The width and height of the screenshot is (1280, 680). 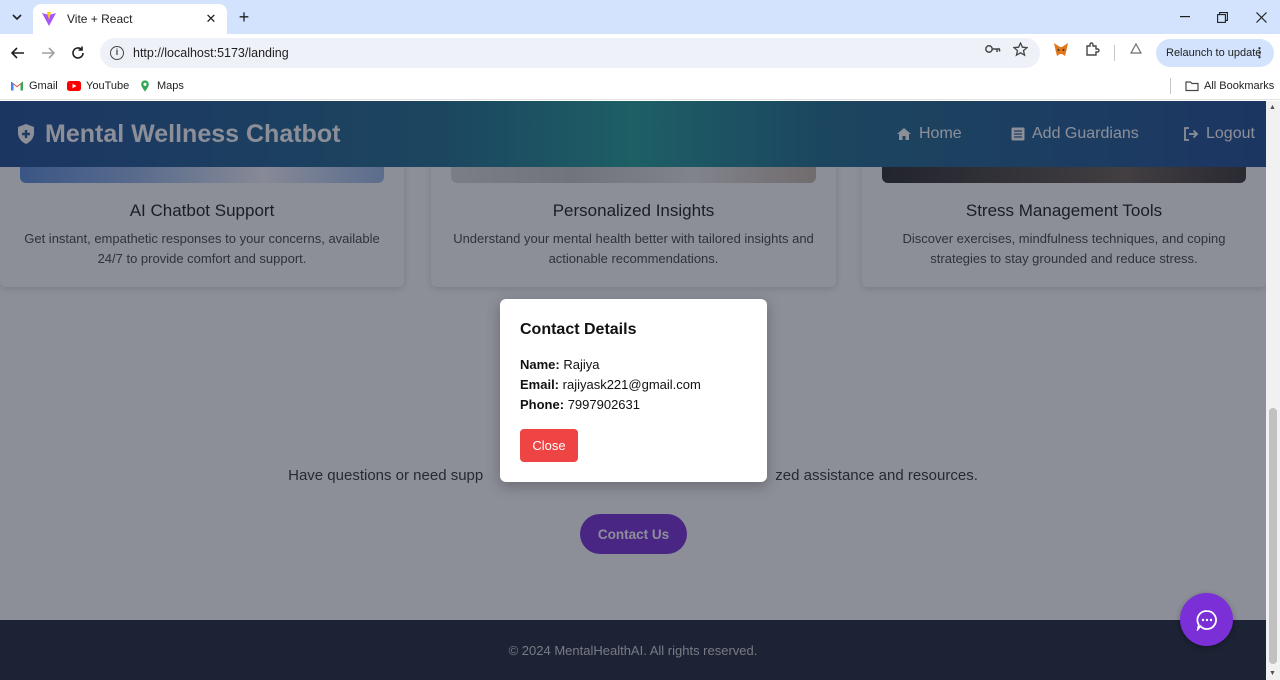 What do you see at coordinates (1222, 17) in the screenshot?
I see `restore-icon` at bounding box center [1222, 17].